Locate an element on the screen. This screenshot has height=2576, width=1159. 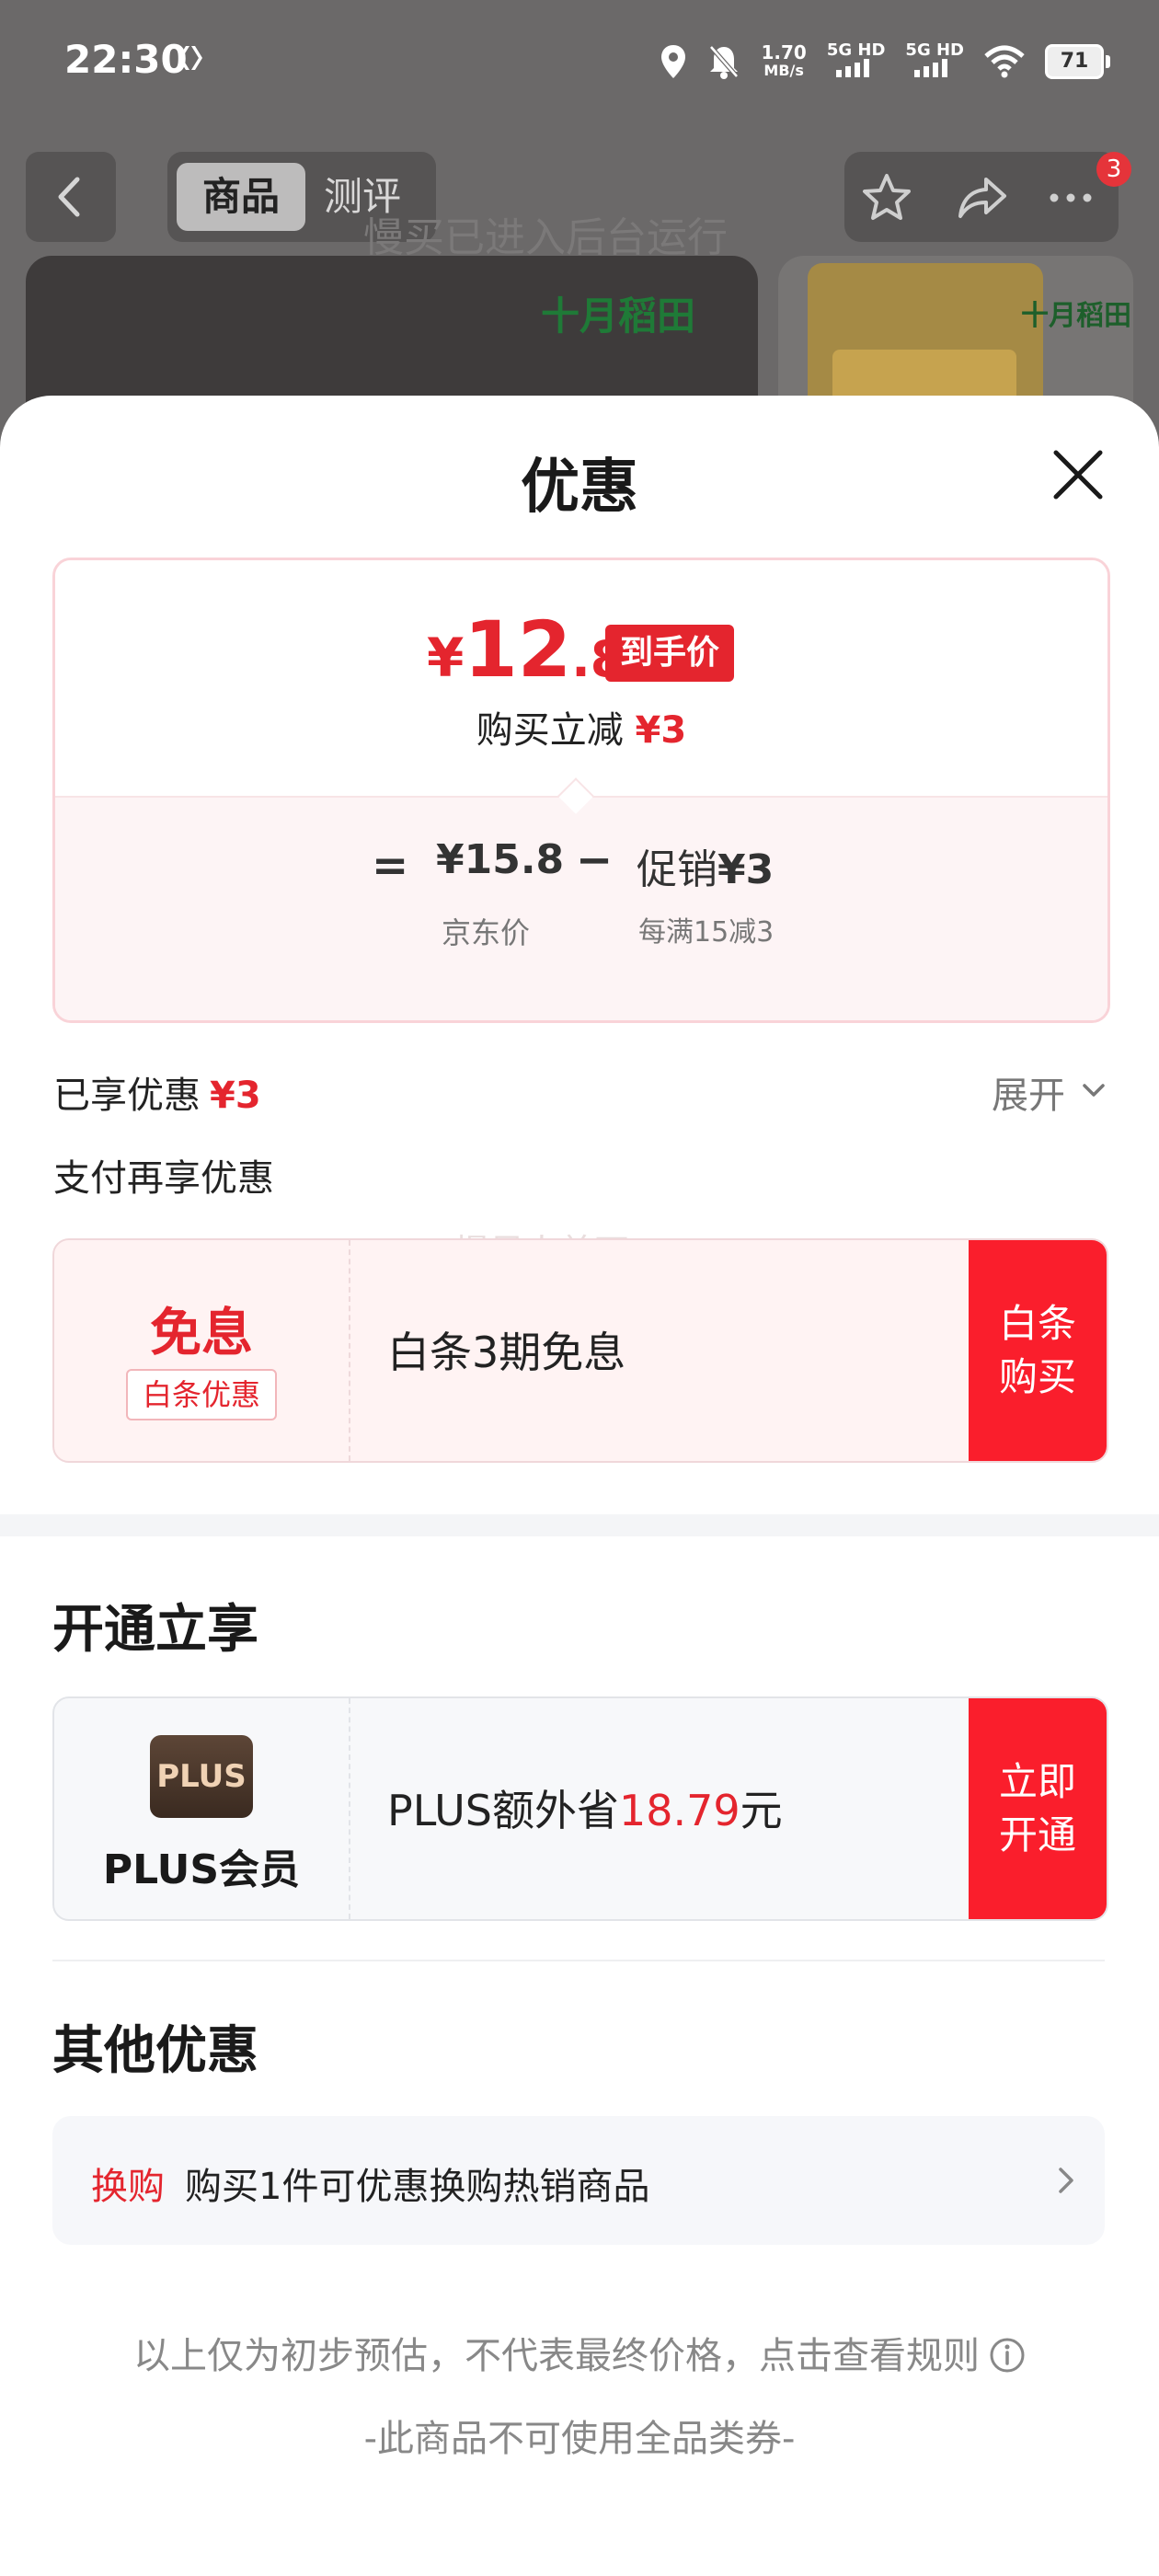
background-toast: 慢买已进入后台运行 is located at coordinates (545, 237).